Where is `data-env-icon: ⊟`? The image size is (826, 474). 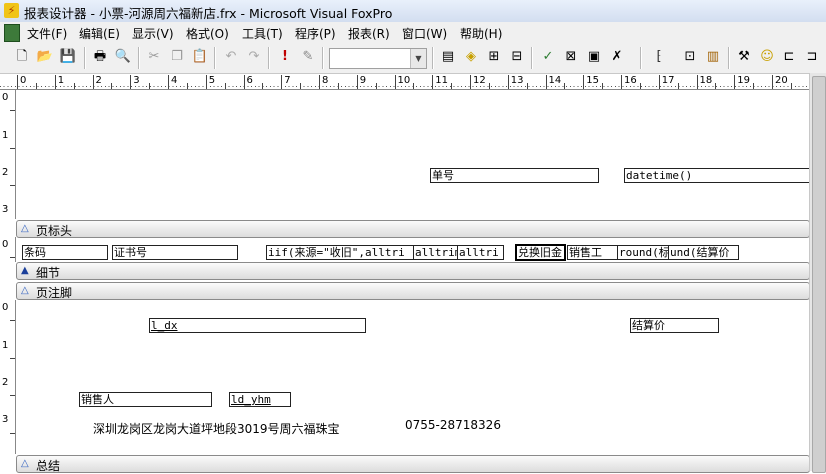
data-env-icon: ⊟ is located at coordinates (517, 57).